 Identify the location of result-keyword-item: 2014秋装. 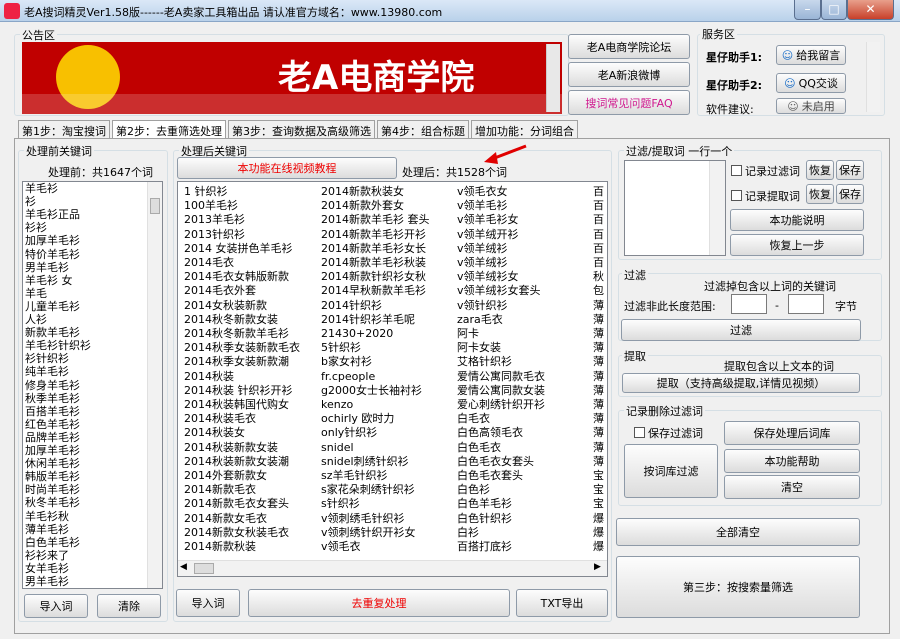
(250, 377).